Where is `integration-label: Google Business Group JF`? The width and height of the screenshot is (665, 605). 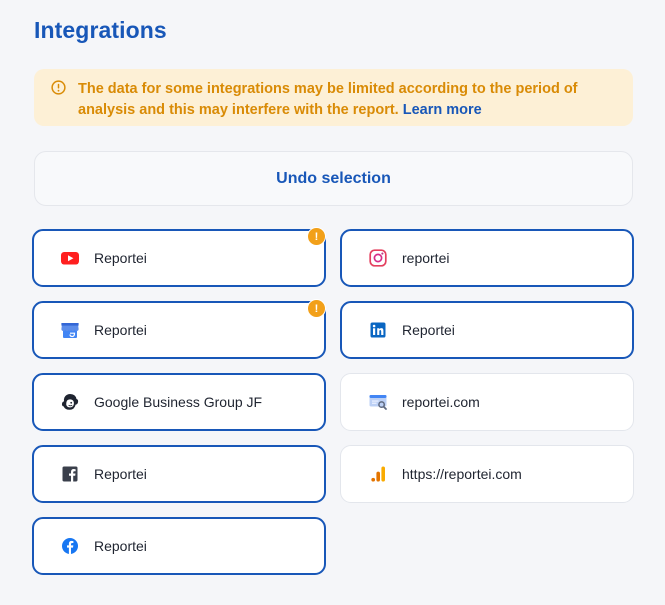 integration-label: Google Business Group JF is located at coordinates (178, 402).